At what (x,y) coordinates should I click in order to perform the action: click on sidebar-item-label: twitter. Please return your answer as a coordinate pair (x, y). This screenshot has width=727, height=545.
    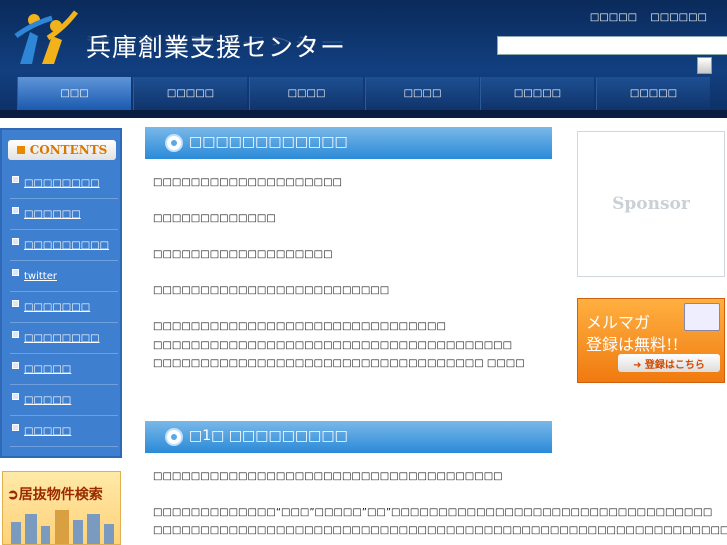
    Looking at the image, I should click on (40, 276).